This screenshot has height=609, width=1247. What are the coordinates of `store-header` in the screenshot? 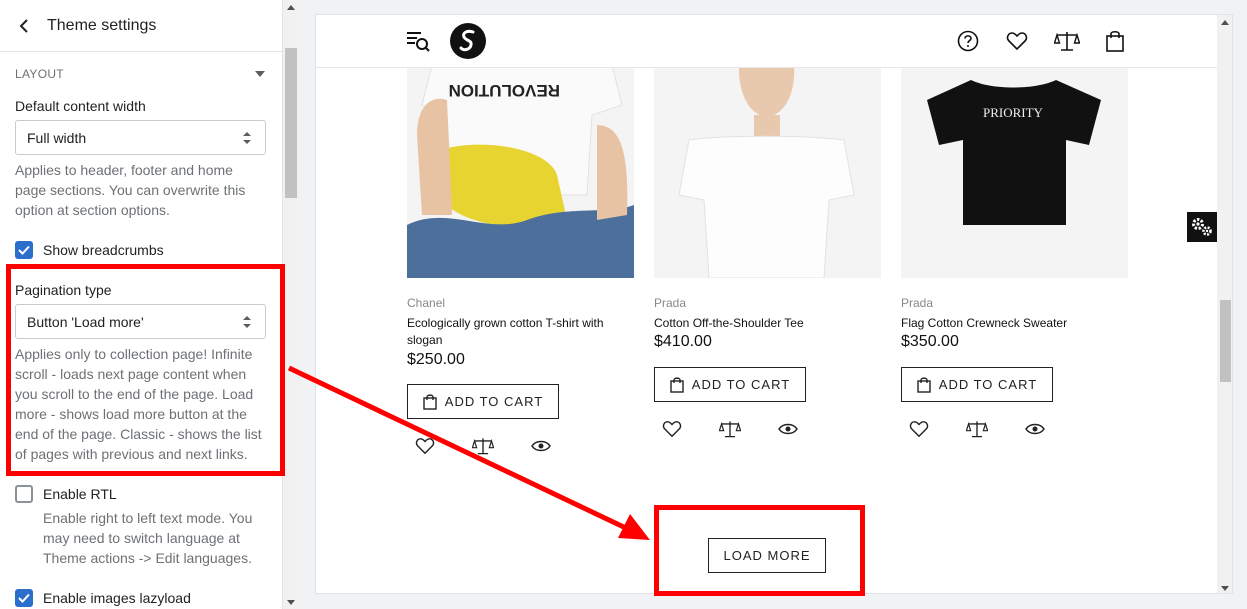 It's located at (766, 41).